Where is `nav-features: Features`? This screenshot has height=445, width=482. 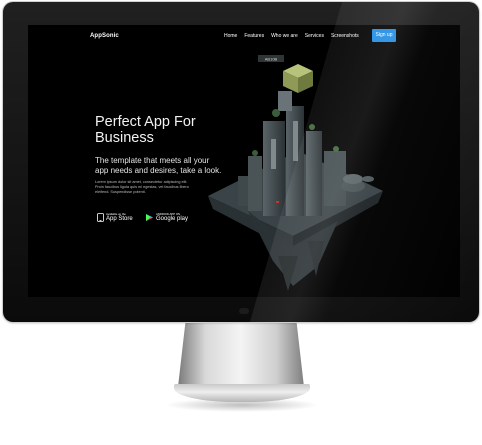 nav-features: Features is located at coordinates (254, 36).